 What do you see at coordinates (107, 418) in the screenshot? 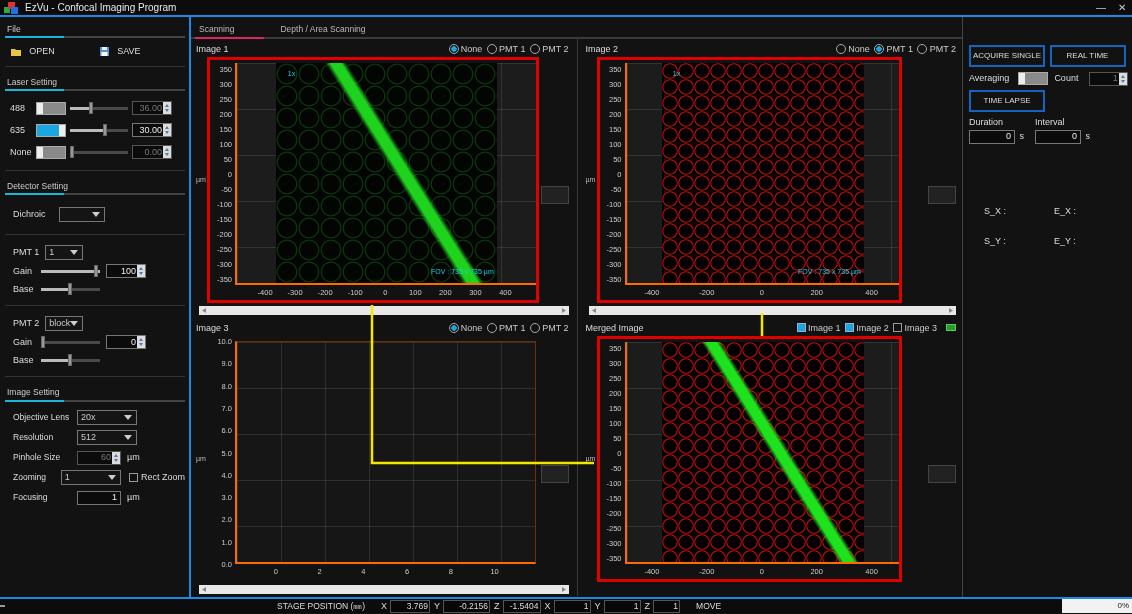
I see `dropdown: 20x` at bounding box center [107, 418].